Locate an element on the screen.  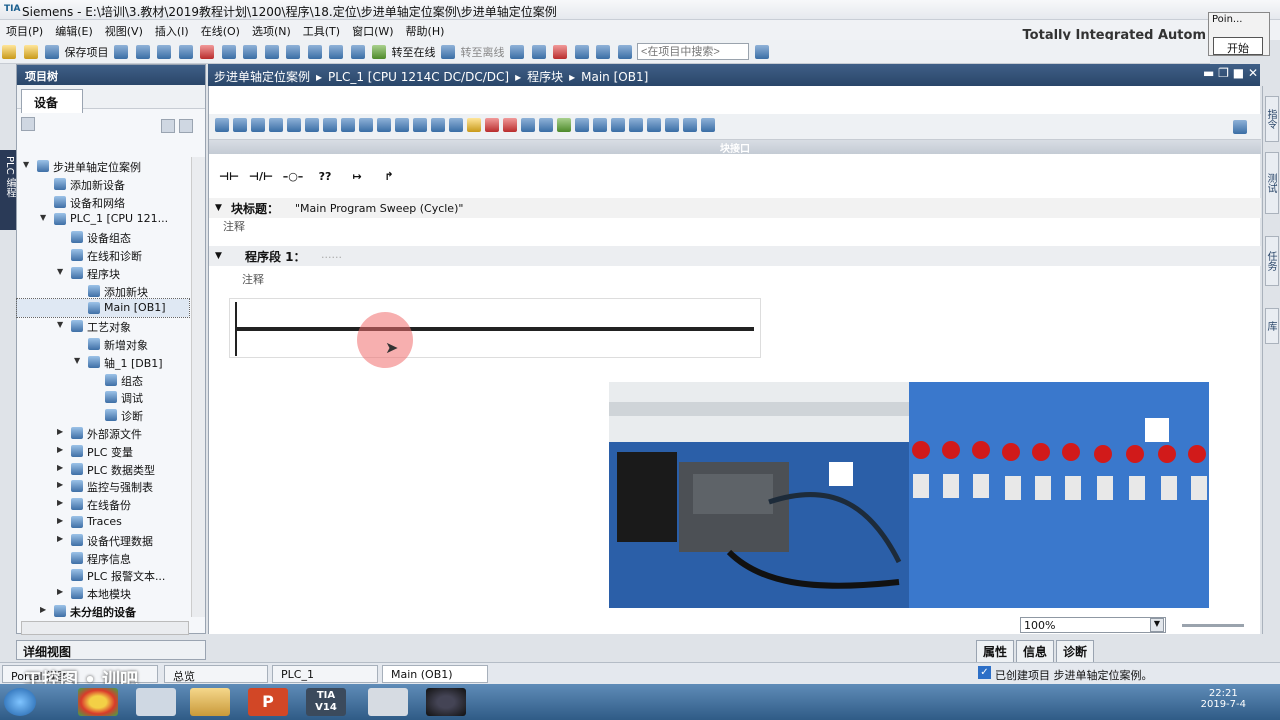
tree-item: ▶ Traces is located at coordinates (103, 522).